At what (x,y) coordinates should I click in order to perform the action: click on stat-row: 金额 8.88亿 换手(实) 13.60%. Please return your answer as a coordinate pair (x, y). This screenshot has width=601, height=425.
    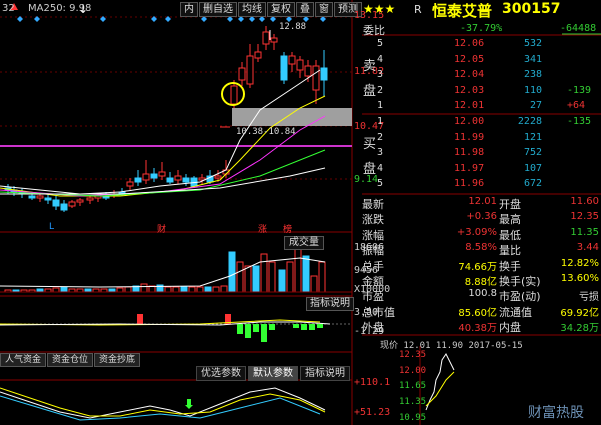
    Looking at the image, I should click on (481, 280).